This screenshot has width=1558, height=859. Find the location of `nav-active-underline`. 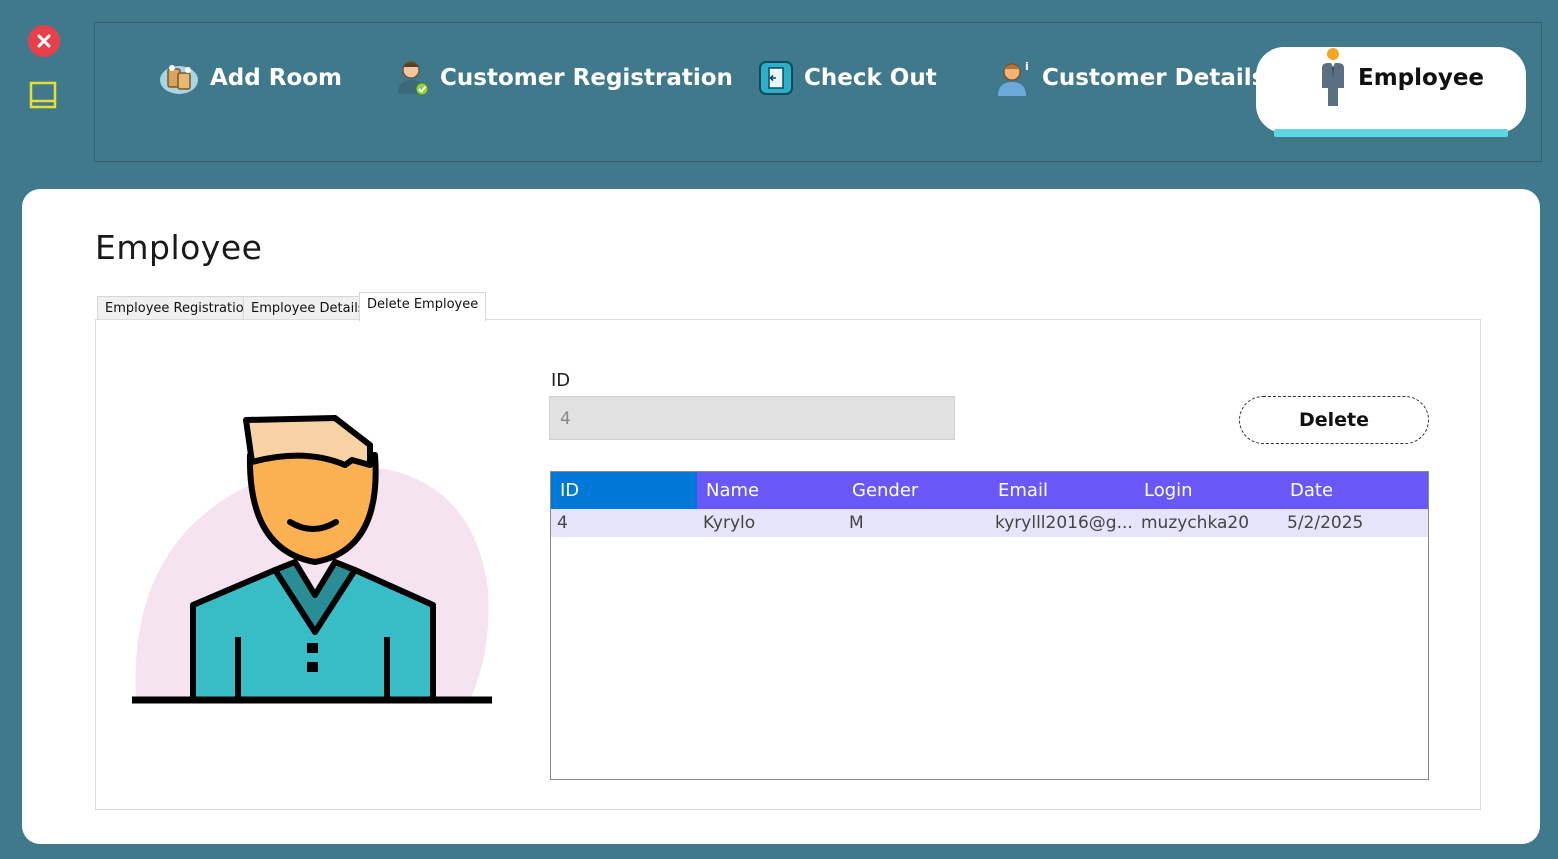

nav-active-underline is located at coordinates (1391, 133).